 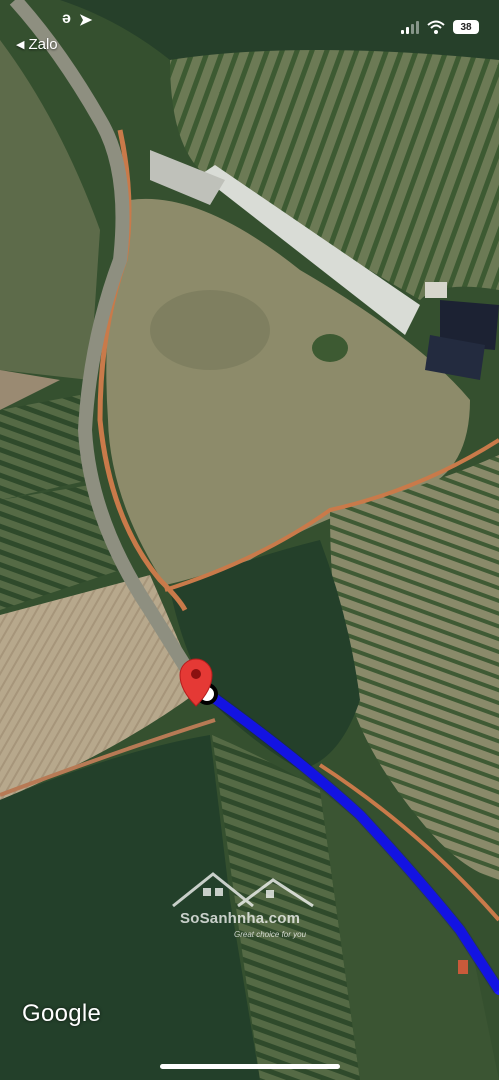 What do you see at coordinates (410, 27) in the screenshot?
I see `cellular-signal-icon` at bounding box center [410, 27].